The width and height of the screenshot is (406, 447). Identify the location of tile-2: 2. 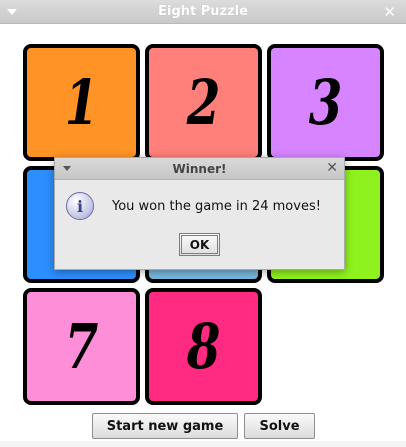
(203, 102).